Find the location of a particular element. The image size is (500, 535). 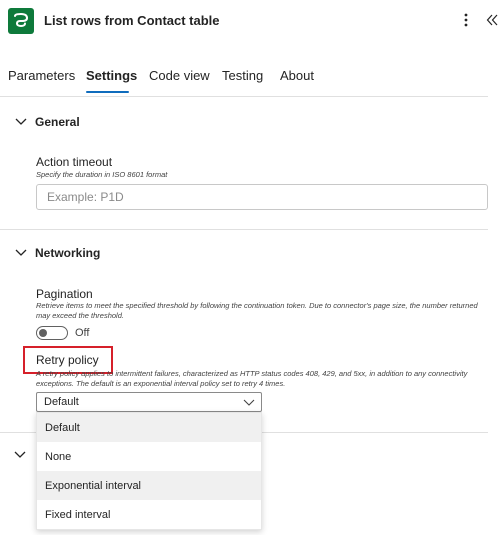

dropdown-option-exponential-interval: Exponential interval is located at coordinates (149, 485).